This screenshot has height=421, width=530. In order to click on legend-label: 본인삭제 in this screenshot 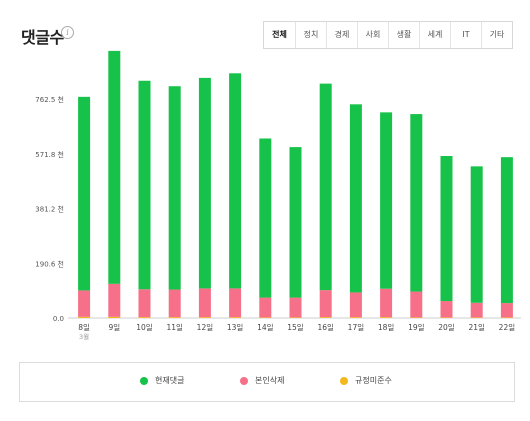, I will do `click(270, 380)`.